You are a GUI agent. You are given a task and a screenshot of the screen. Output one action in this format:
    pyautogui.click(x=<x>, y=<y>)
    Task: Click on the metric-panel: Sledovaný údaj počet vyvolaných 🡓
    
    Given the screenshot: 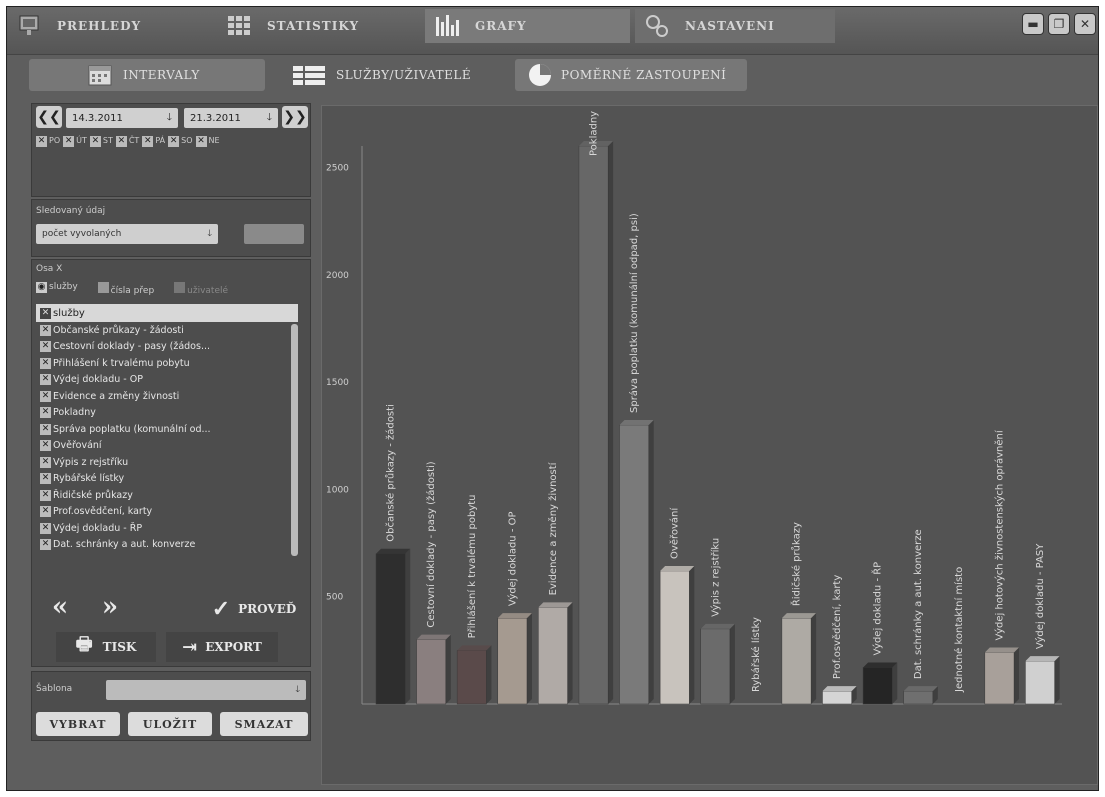 What is the action you would take?
    pyautogui.click(x=171, y=228)
    